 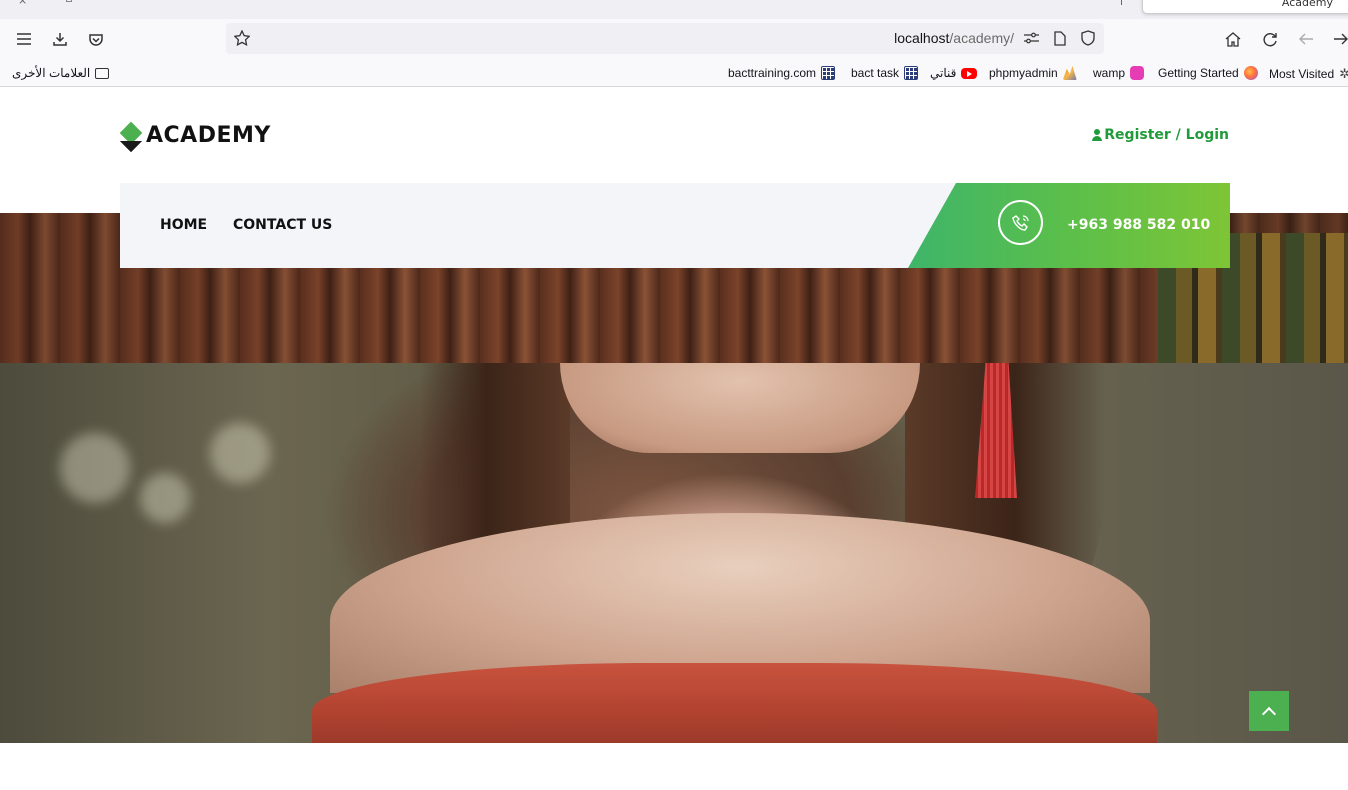 I want to click on register-login-link: Register / Login, so click(x=1160, y=135).